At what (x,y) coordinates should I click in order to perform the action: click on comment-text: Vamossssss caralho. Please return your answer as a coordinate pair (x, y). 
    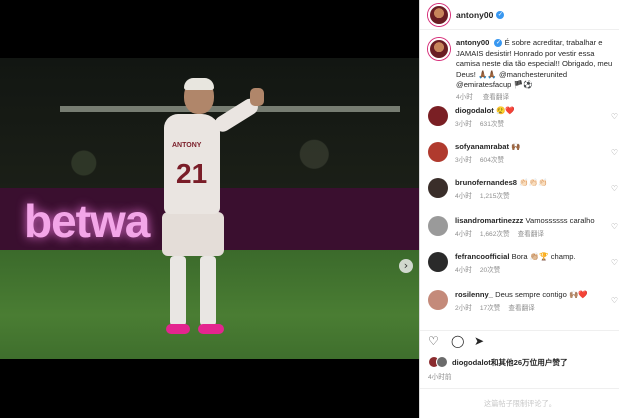
    Looking at the image, I should click on (560, 220).